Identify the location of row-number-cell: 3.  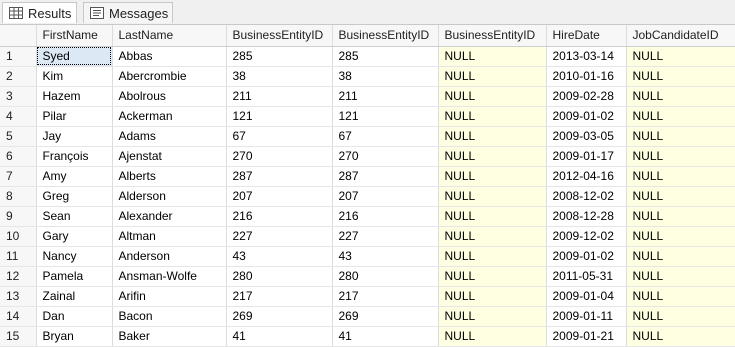
(18, 96).